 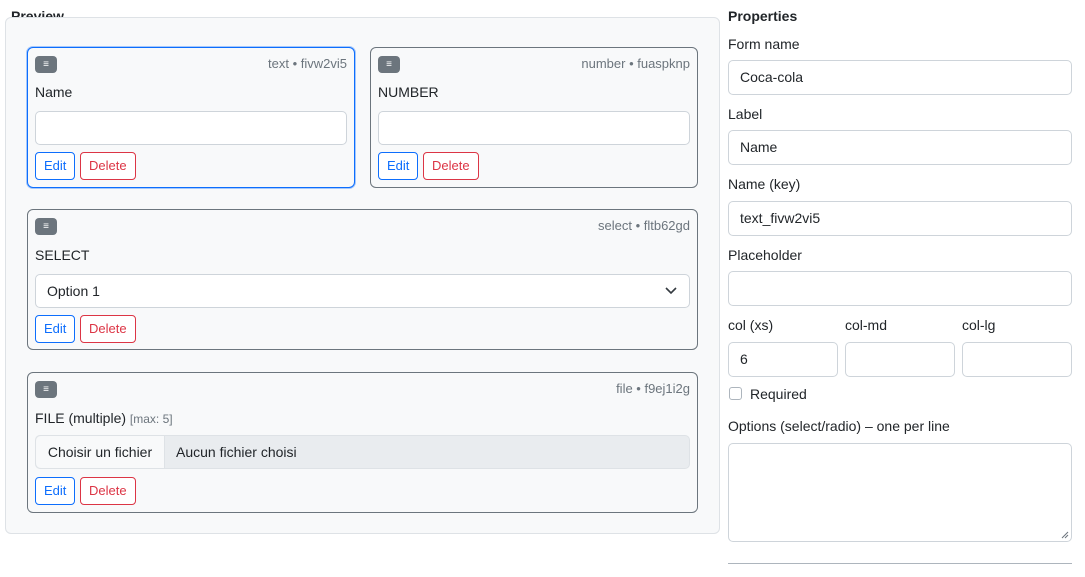 What do you see at coordinates (151, 419) in the screenshot?
I see `max-files-hint: [max: 5]` at bounding box center [151, 419].